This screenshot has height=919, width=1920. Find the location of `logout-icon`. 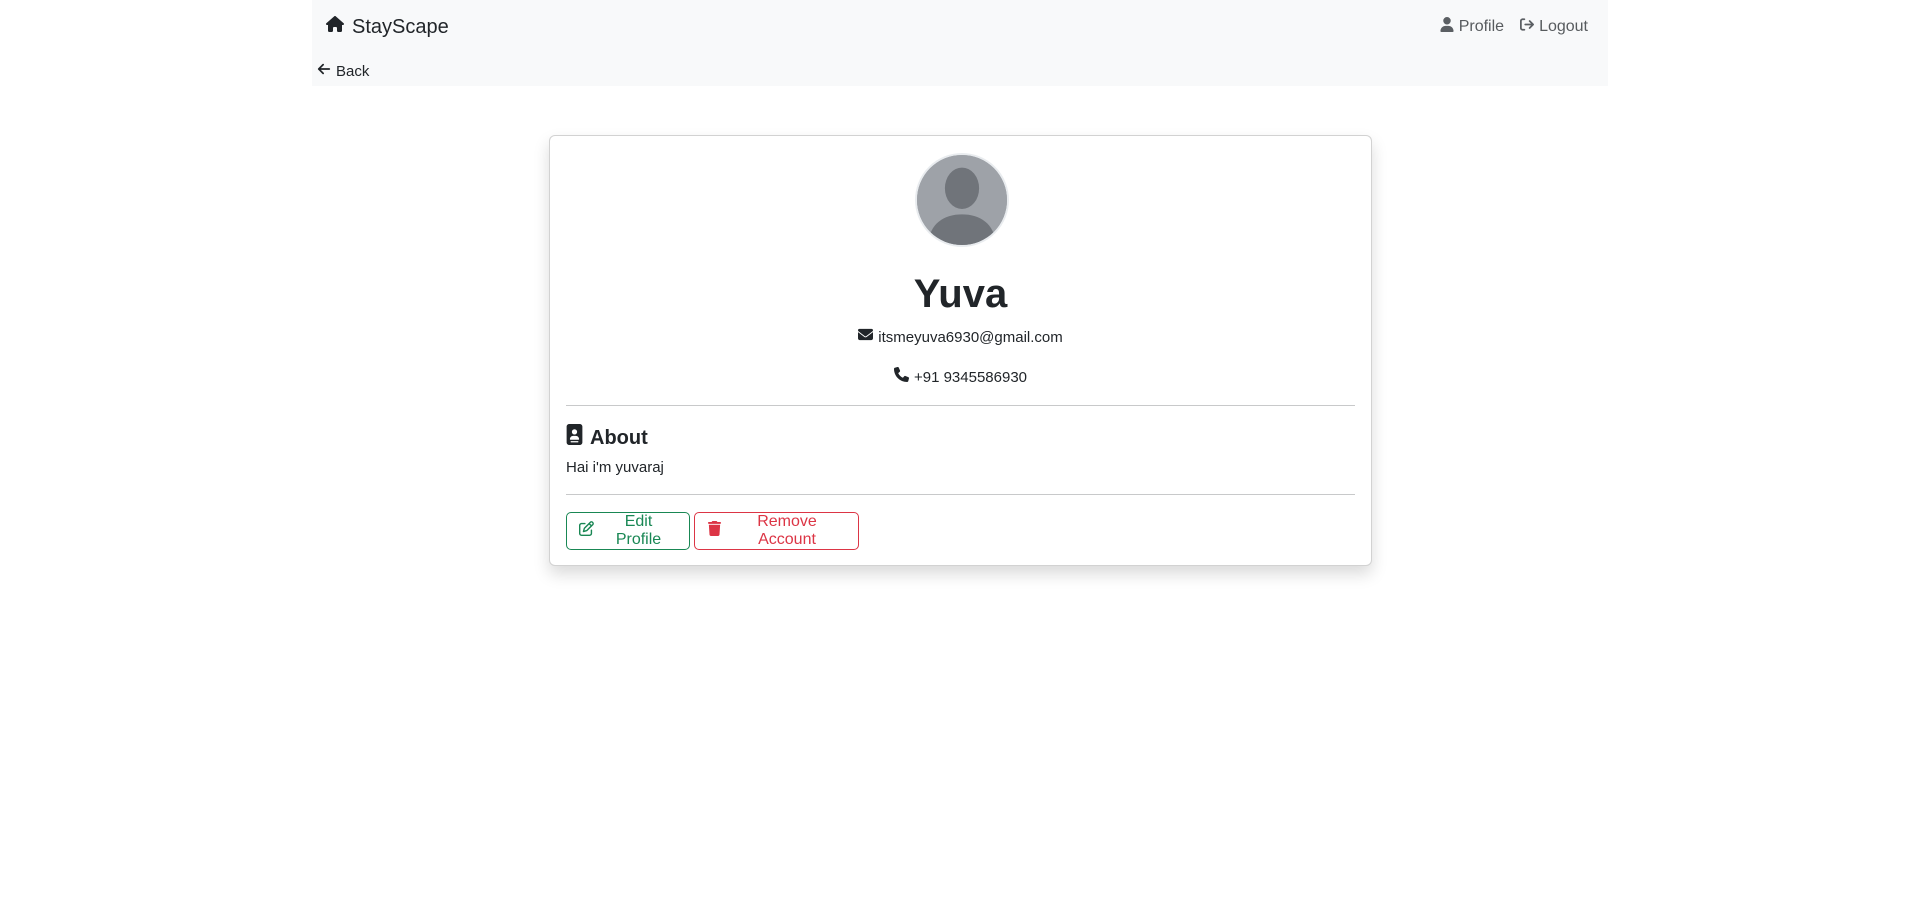

logout-icon is located at coordinates (1527, 27).